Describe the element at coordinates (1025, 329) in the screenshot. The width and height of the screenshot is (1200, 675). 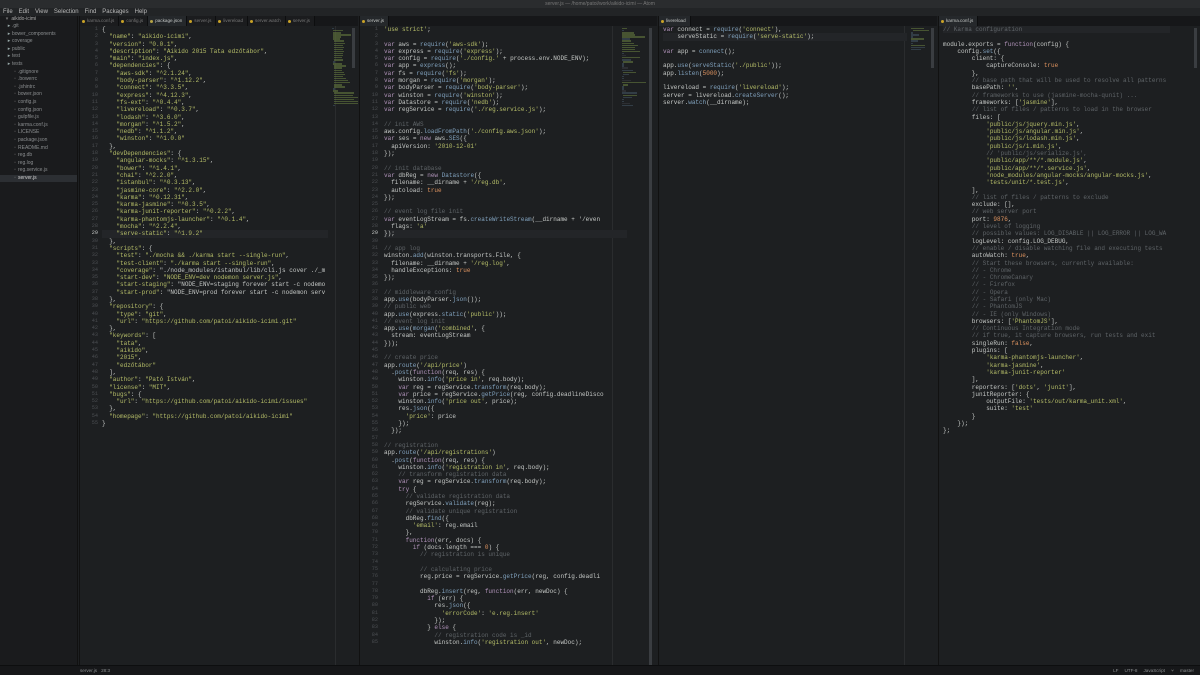
I see `code-line: // Continuous Integration mode` at that location.